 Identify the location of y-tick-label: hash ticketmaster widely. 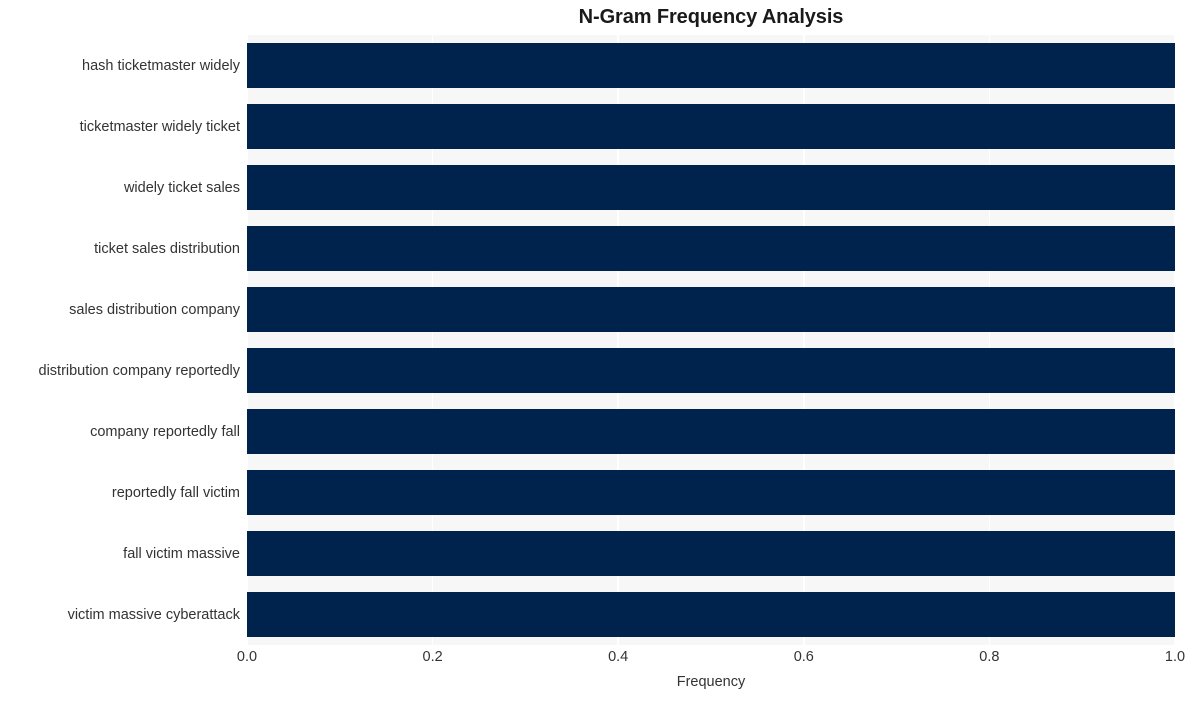
(161, 65).